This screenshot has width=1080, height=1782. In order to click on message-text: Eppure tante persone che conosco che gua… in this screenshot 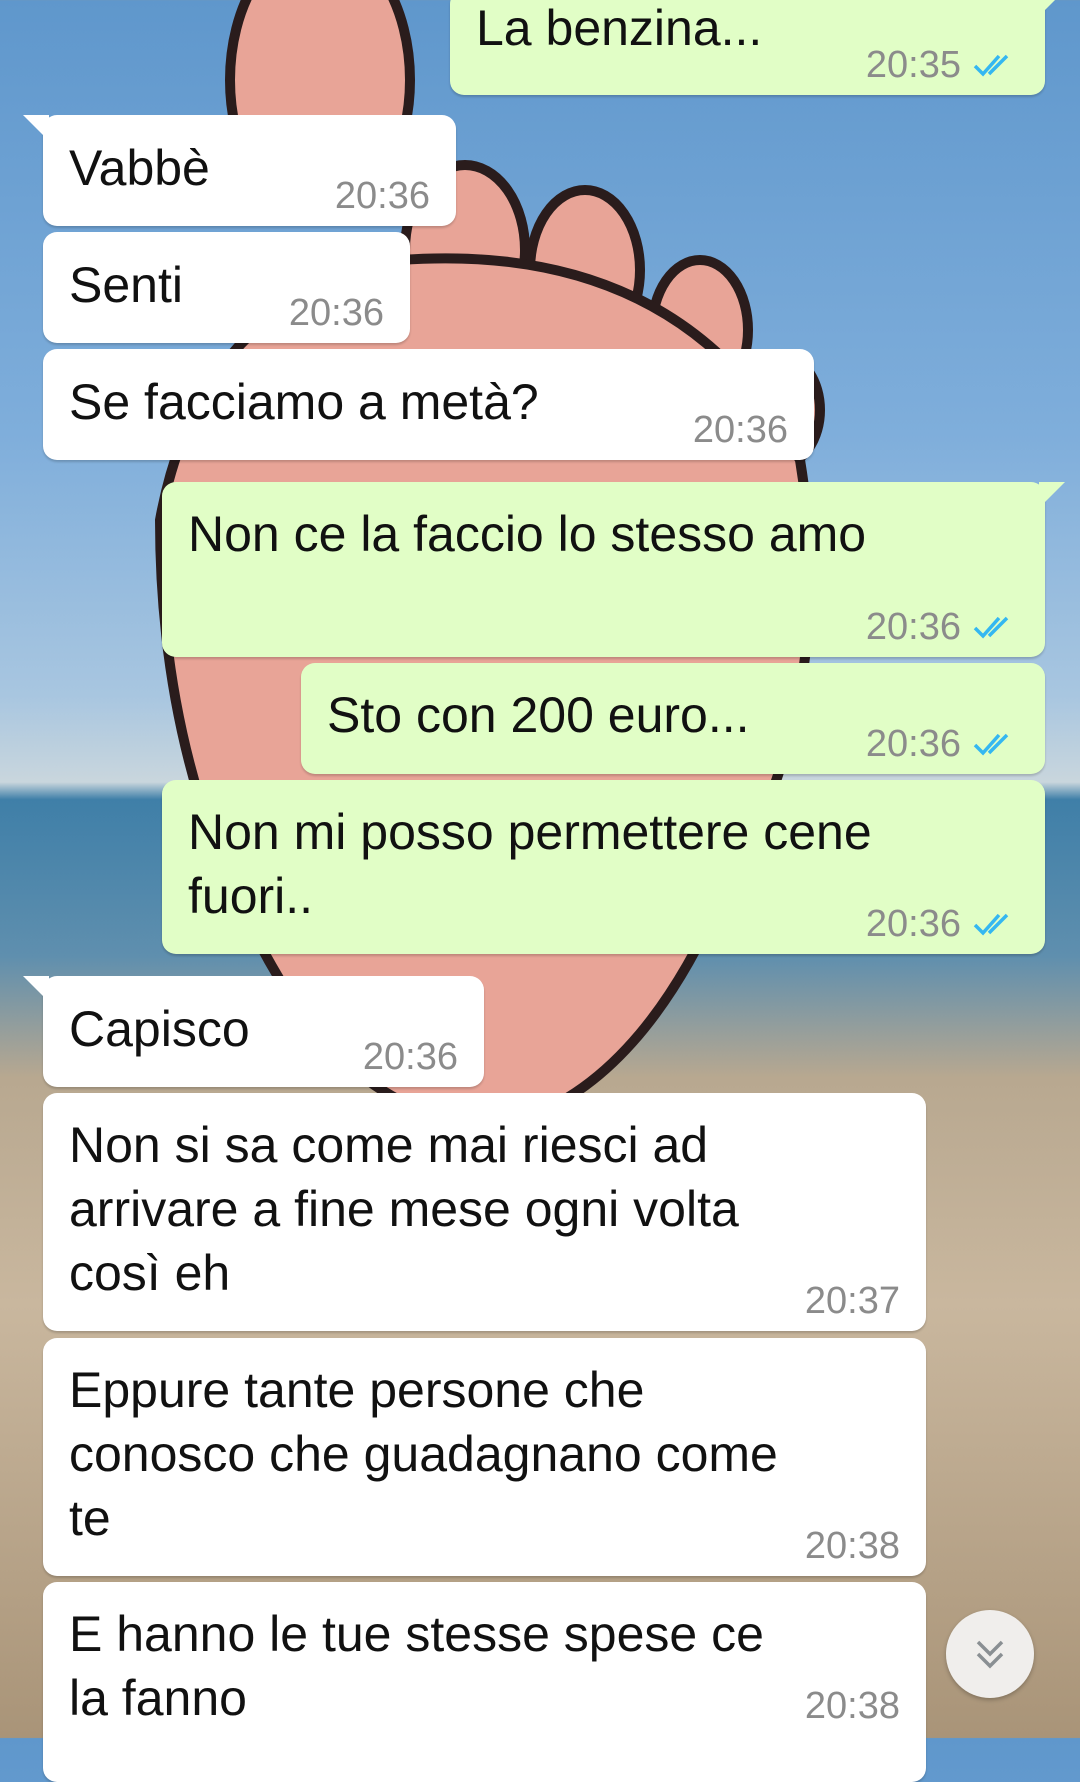, I will do `click(430, 1454)`.